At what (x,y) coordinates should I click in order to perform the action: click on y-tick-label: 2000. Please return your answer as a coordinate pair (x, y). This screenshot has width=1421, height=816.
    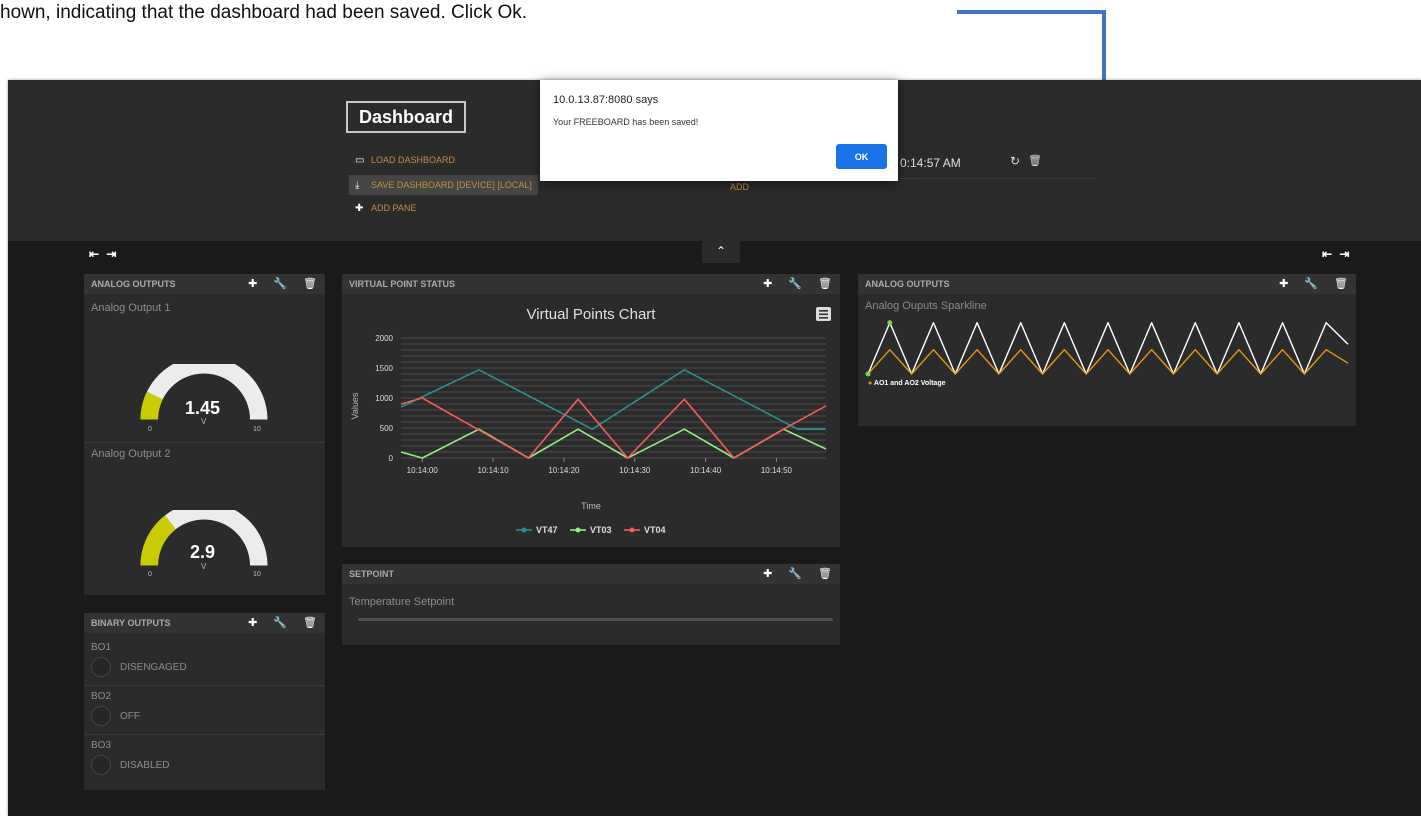
    Looking at the image, I should click on (384, 338).